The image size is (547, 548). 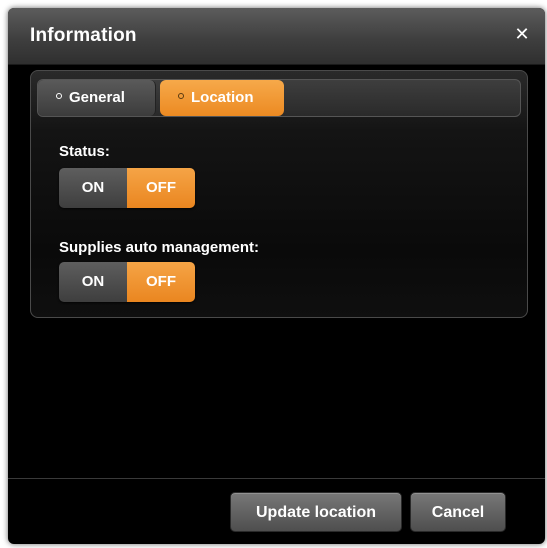 I want to click on supplies-auto-management-toggle: ON OFF, so click(x=127, y=282).